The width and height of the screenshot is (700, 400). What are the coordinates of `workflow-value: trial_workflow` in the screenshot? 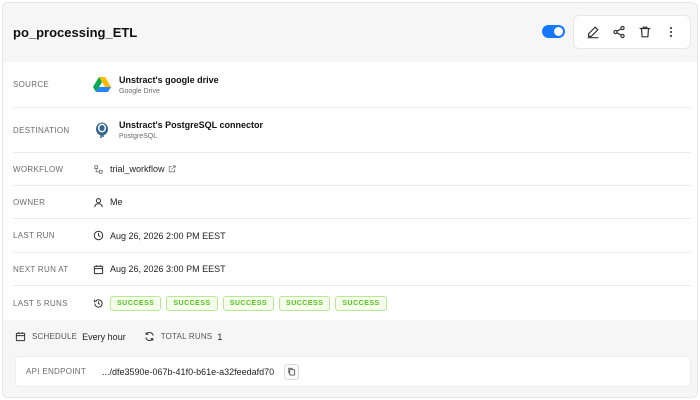 It's located at (134, 169).